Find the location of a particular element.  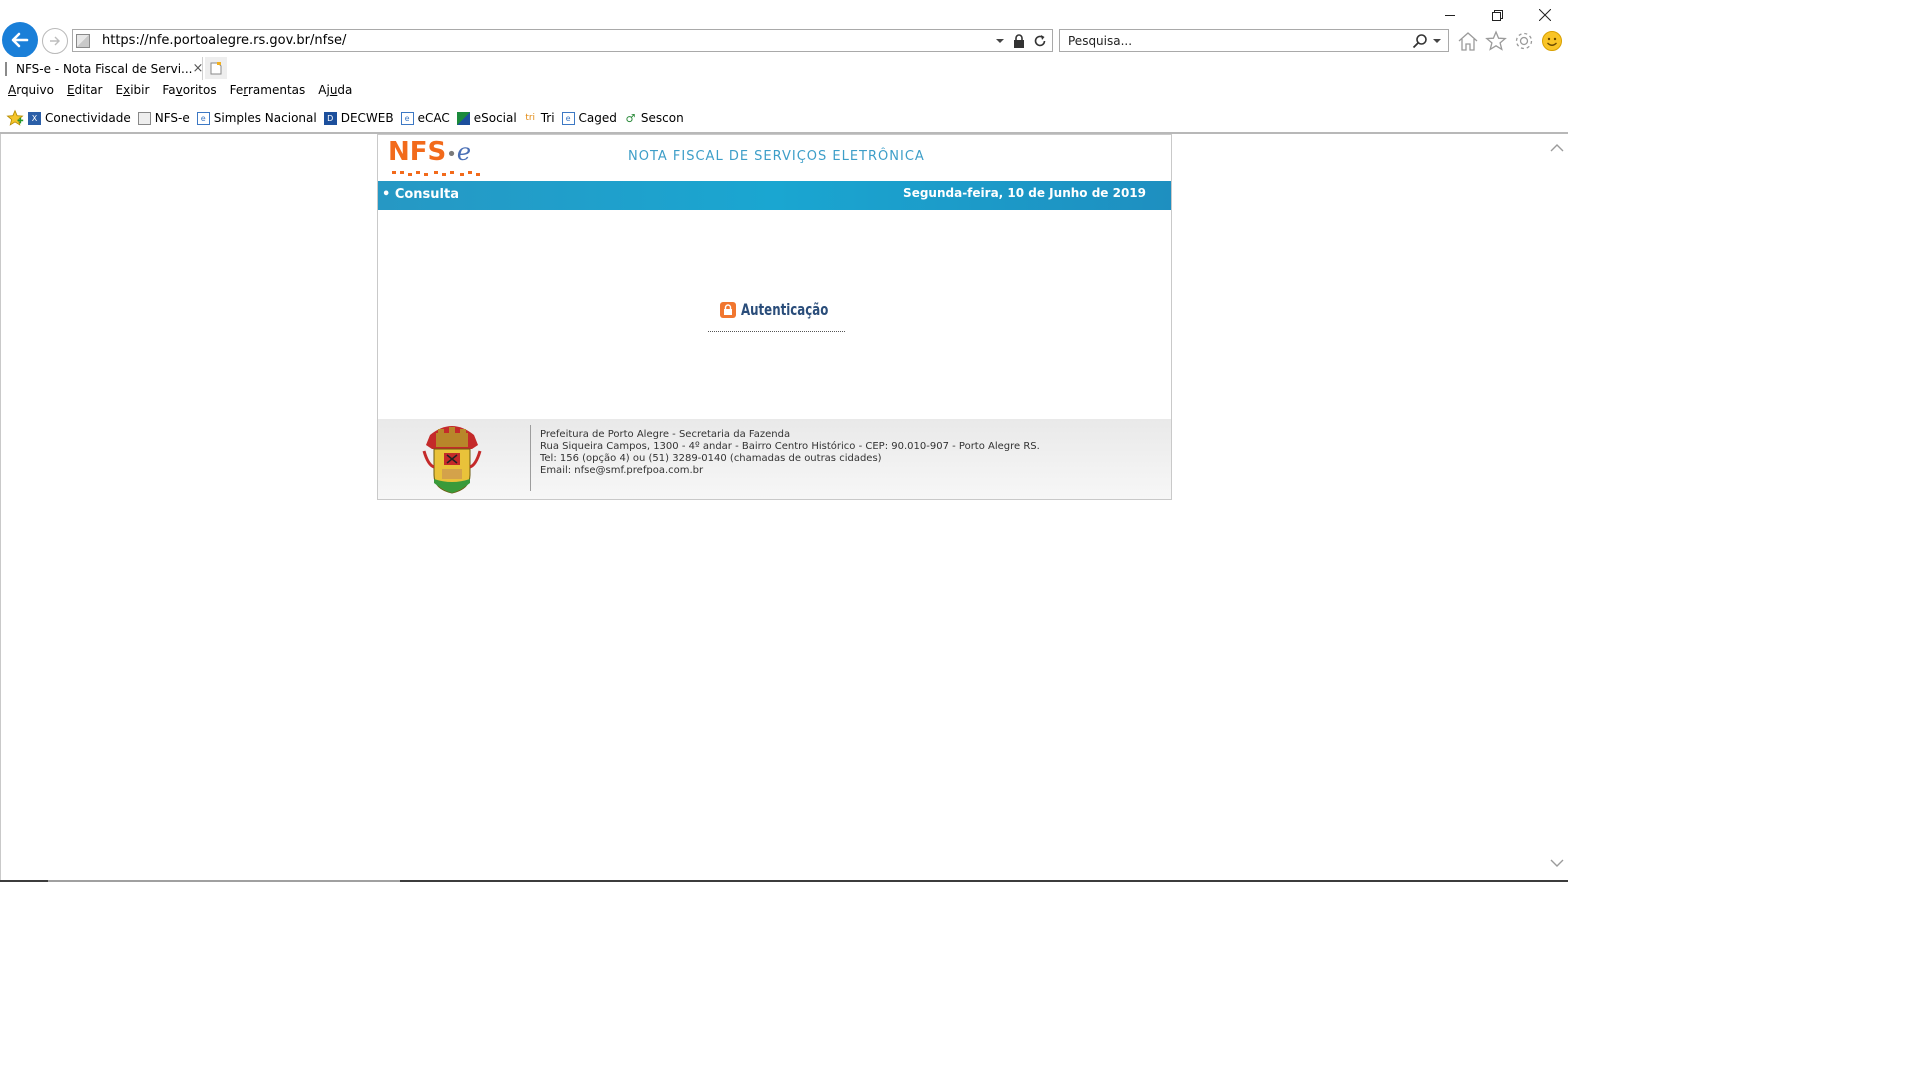

url-text: https://nfe.portoalegre.rs.gov.br/nfse/ is located at coordinates (548, 40).